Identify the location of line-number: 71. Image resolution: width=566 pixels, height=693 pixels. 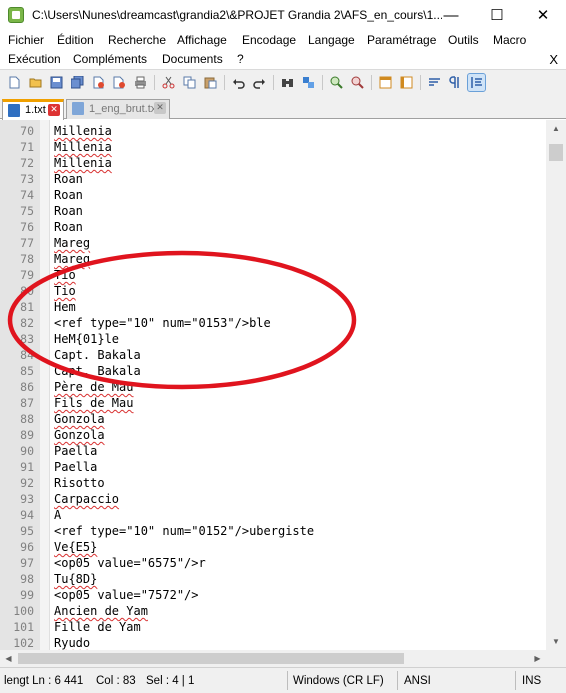
(27, 147).